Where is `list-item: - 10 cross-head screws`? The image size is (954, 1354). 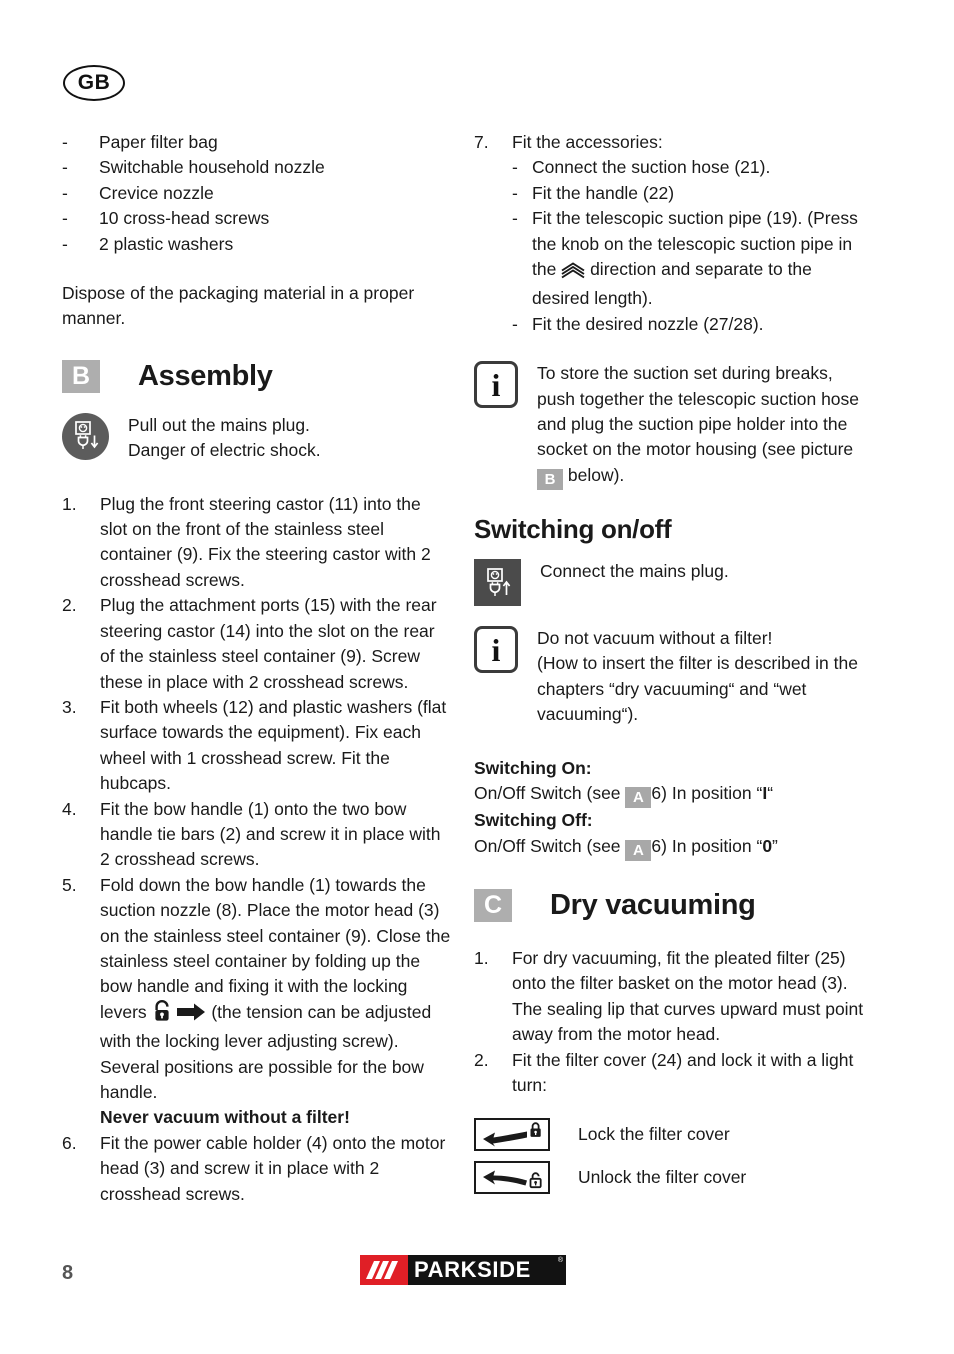 list-item: - 10 cross-head screws is located at coordinates (257, 218).